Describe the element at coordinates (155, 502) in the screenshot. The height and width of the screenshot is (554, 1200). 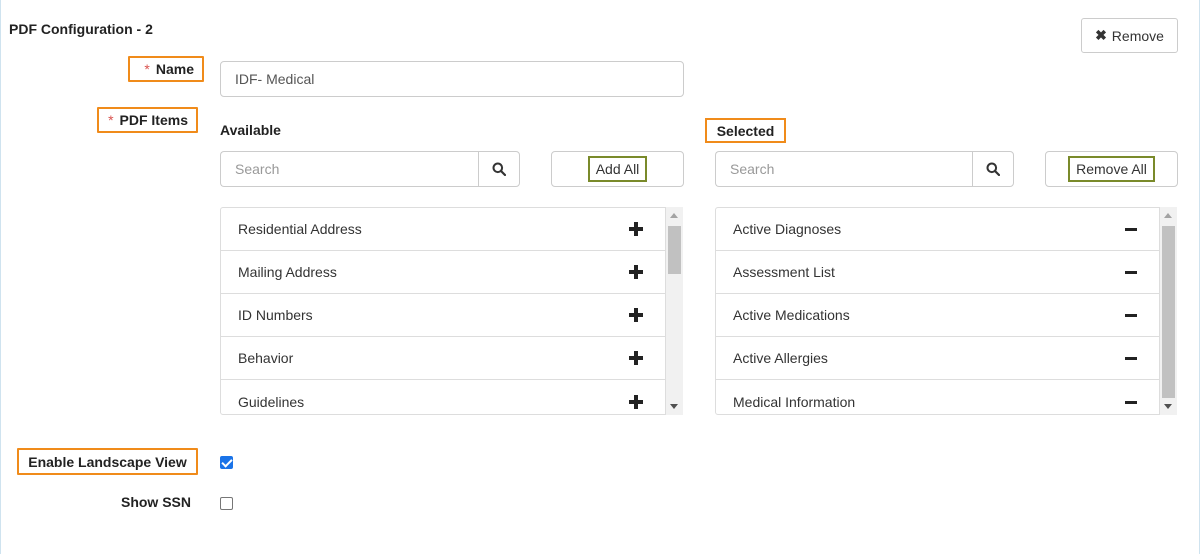
I see `show-ssn-label: Show SSN` at that location.